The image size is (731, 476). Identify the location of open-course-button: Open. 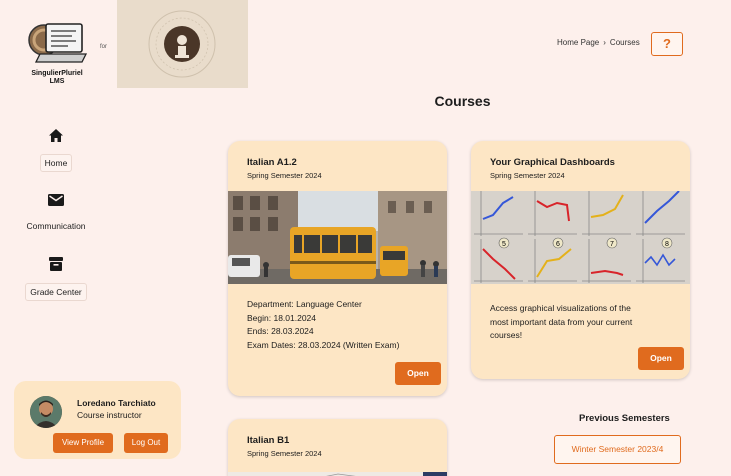
(418, 373).